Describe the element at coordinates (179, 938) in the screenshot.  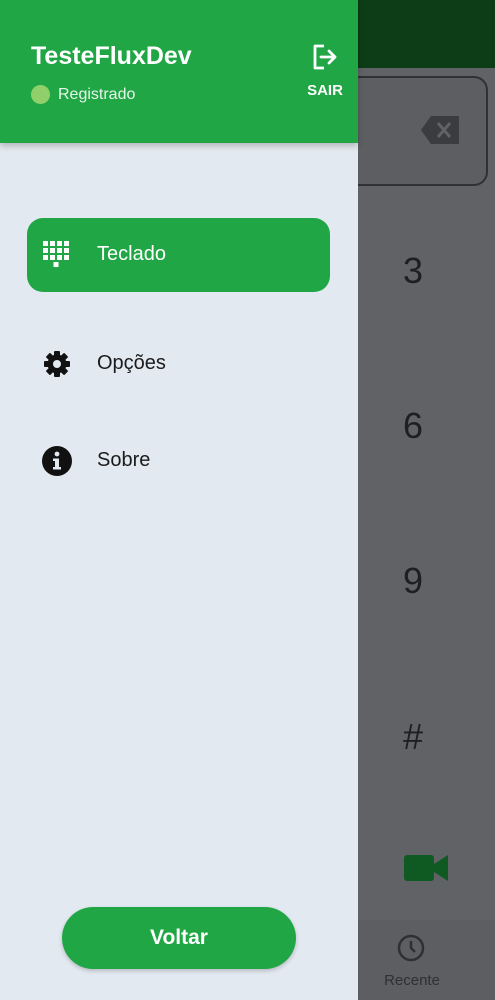
I see `back-button: Voltar` at that location.